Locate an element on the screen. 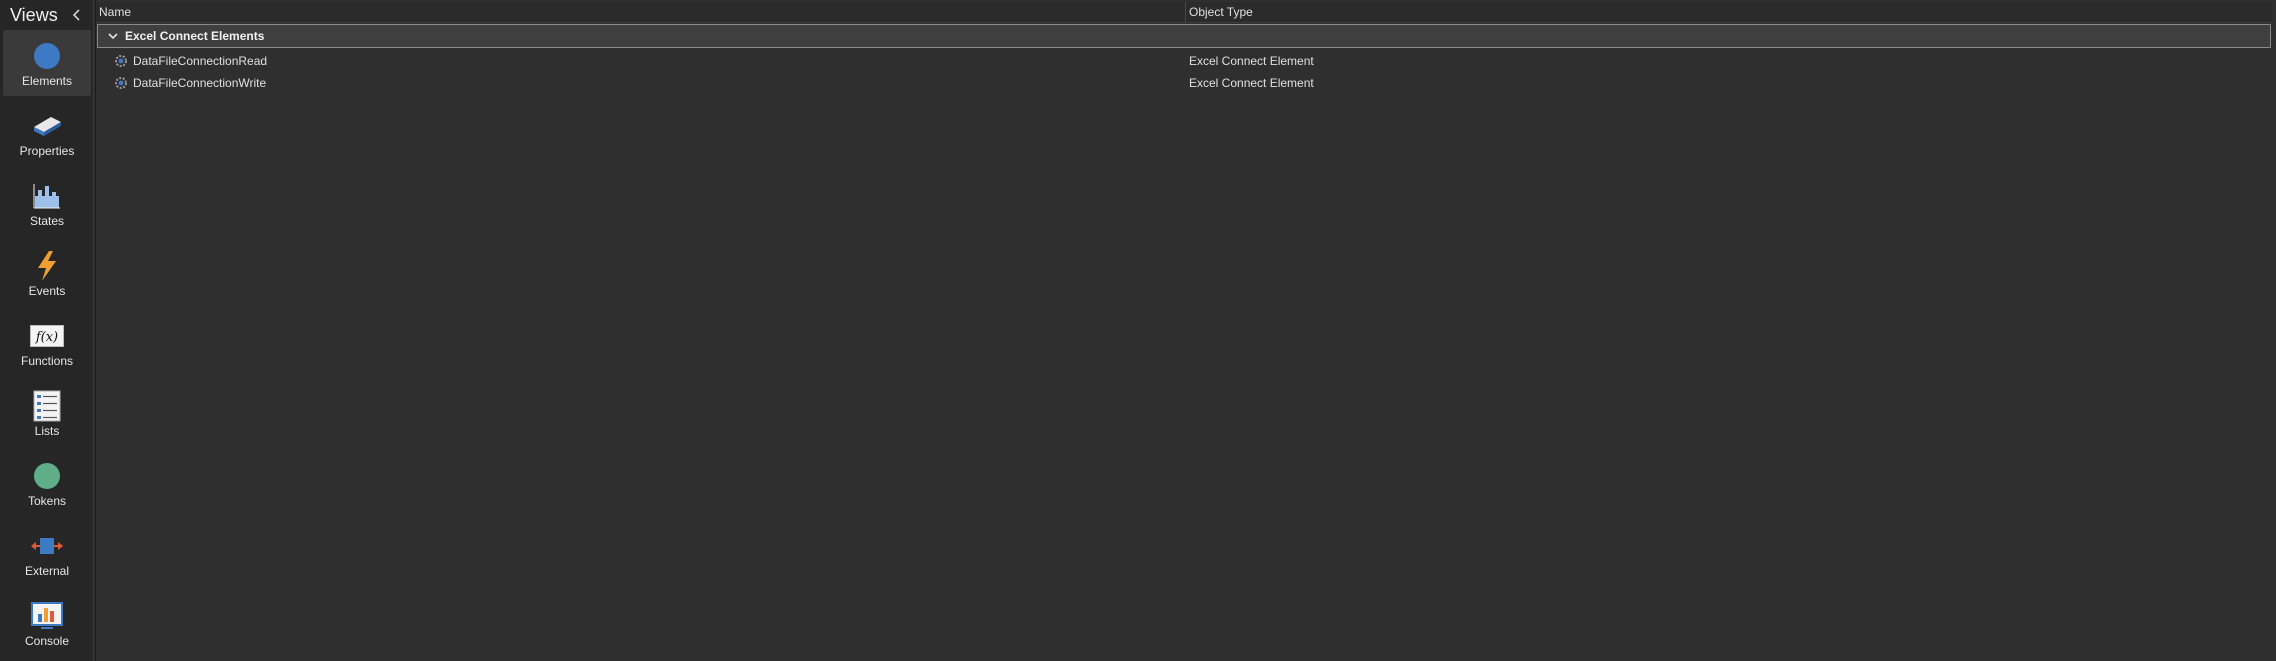 The width and height of the screenshot is (2276, 661). elements-icon is located at coordinates (47, 56).